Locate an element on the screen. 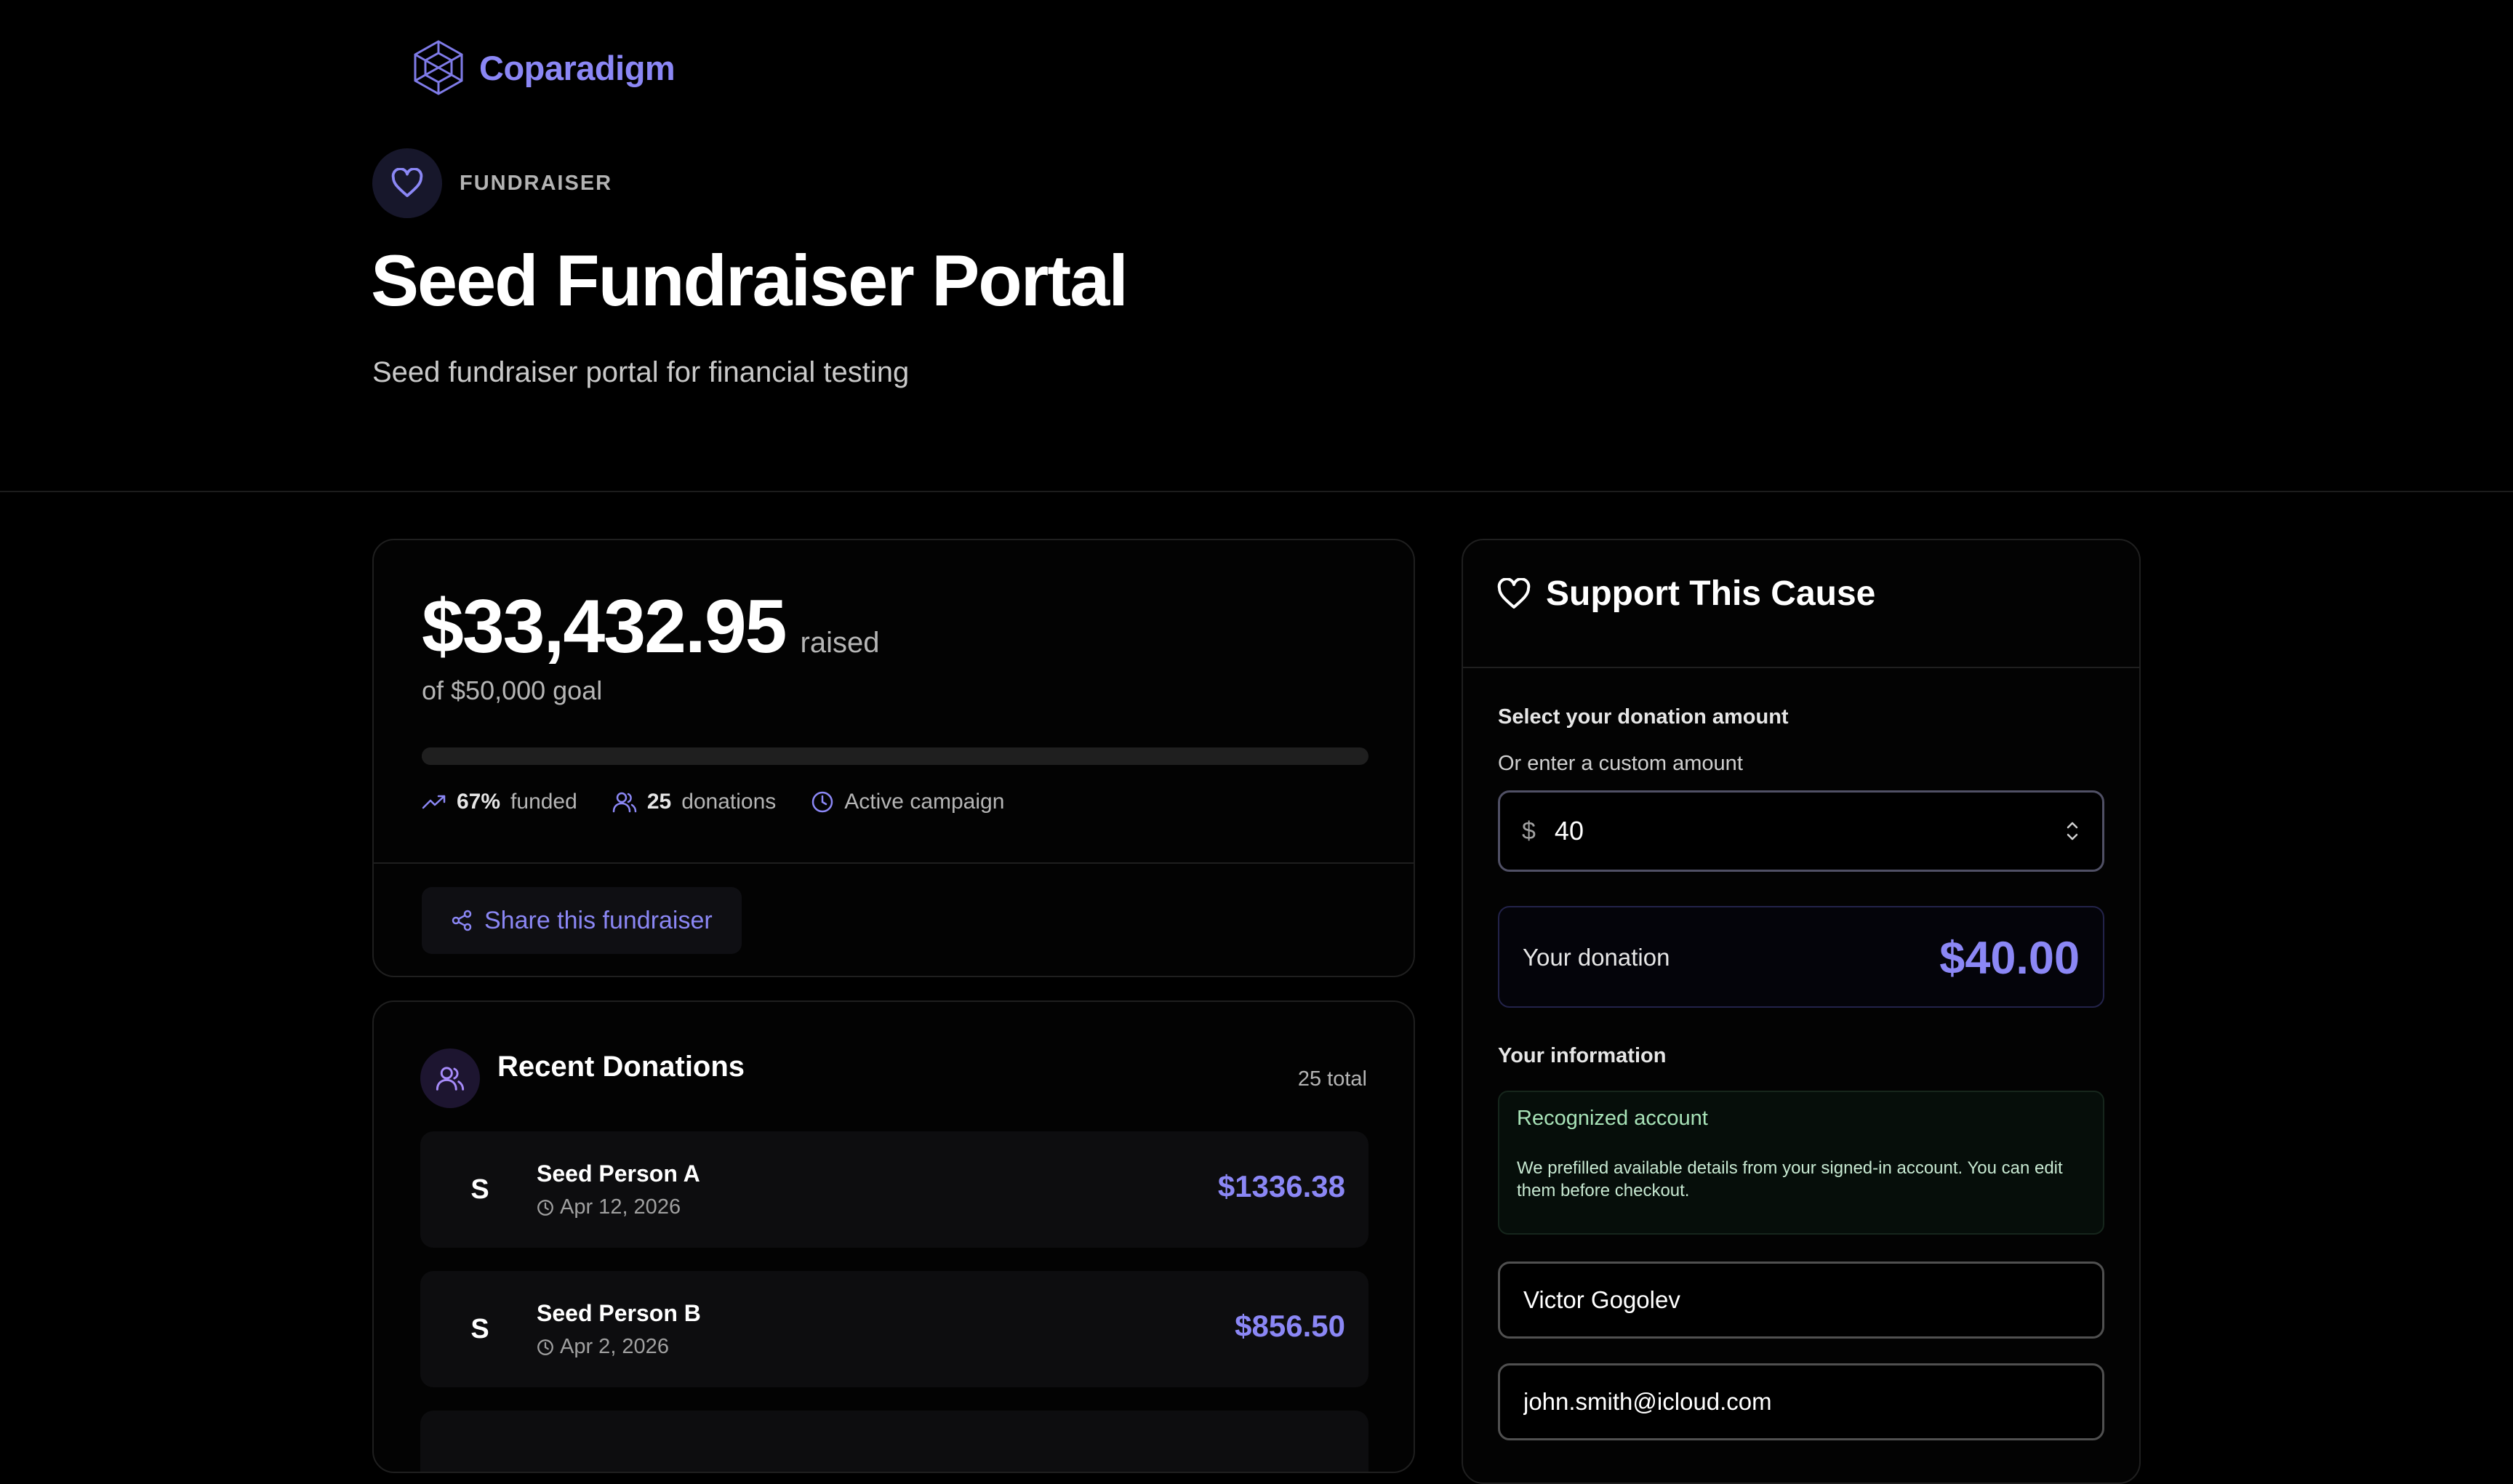 This screenshot has width=2513, height=1484. donation-date: Apr 2, 2026 is located at coordinates (603, 1347).